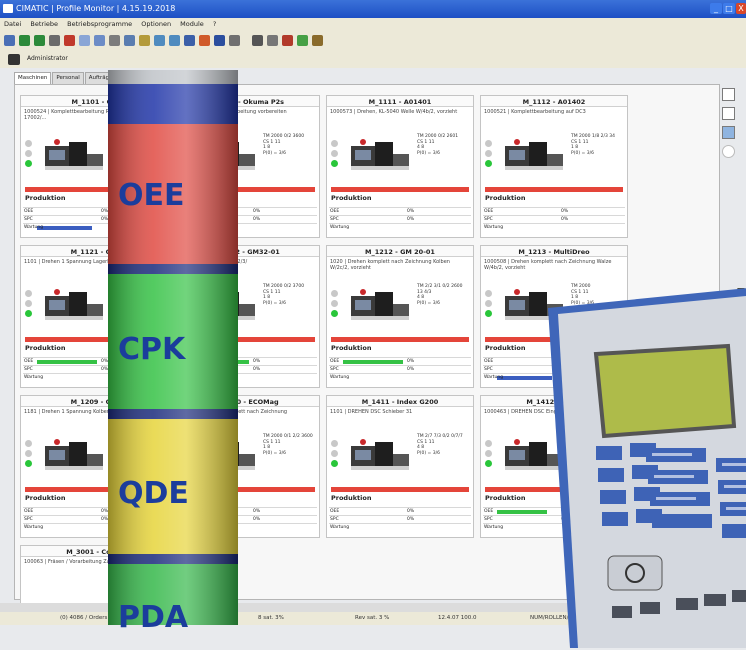 The image size is (746, 650). Describe the element at coordinates (99, 24) in the screenshot. I see `menu-programs: Betriebsprogramme` at that location.